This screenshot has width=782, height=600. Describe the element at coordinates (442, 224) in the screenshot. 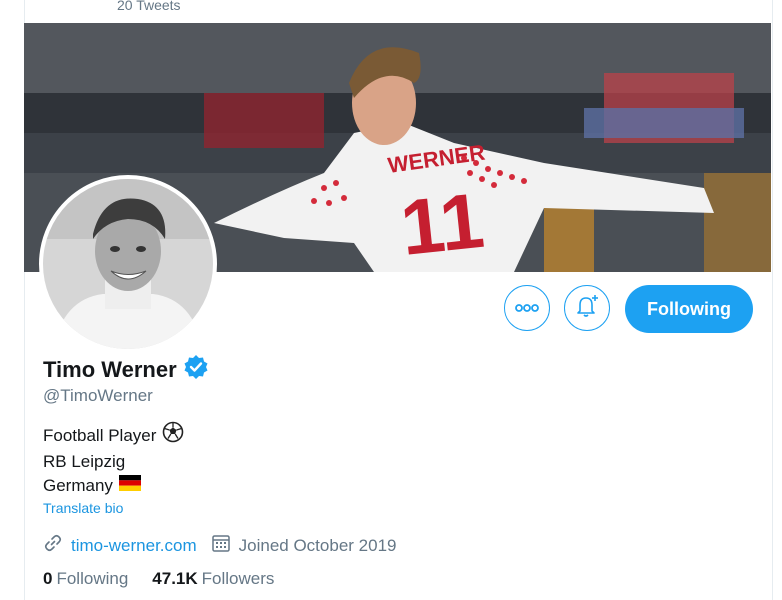

I see `banner-jersey-number: 11` at that location.